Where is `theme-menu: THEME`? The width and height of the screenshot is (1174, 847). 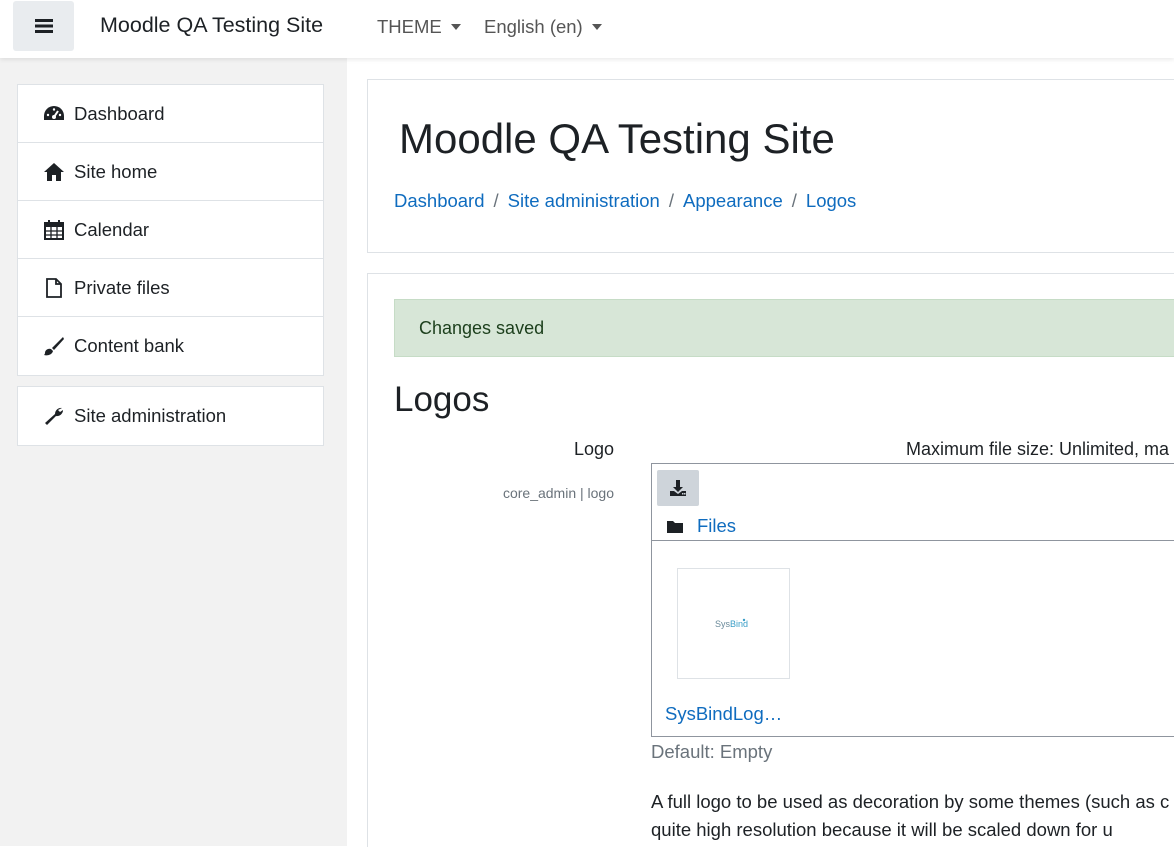
theme-menu: THEME is located at coordinates (419, 27).